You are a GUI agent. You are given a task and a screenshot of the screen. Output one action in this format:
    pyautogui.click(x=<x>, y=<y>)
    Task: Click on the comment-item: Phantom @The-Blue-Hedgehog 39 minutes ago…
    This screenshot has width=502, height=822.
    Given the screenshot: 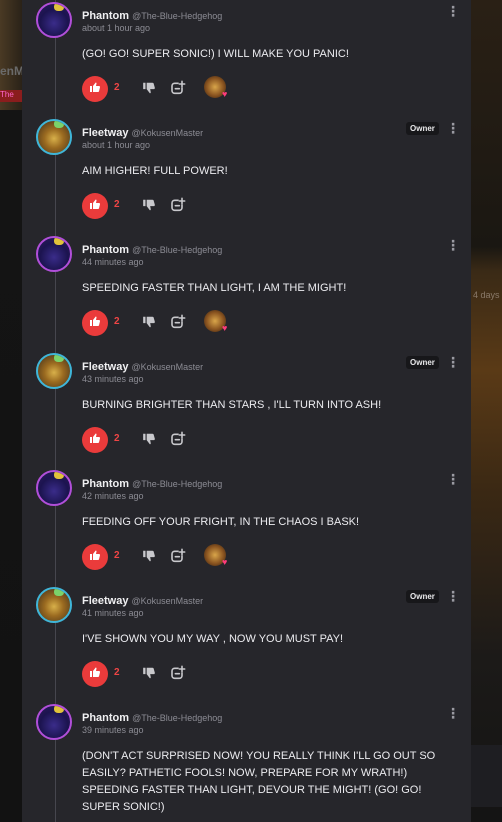 What is the action you would take?
    pyautogui.click(x=246, y=760)
    